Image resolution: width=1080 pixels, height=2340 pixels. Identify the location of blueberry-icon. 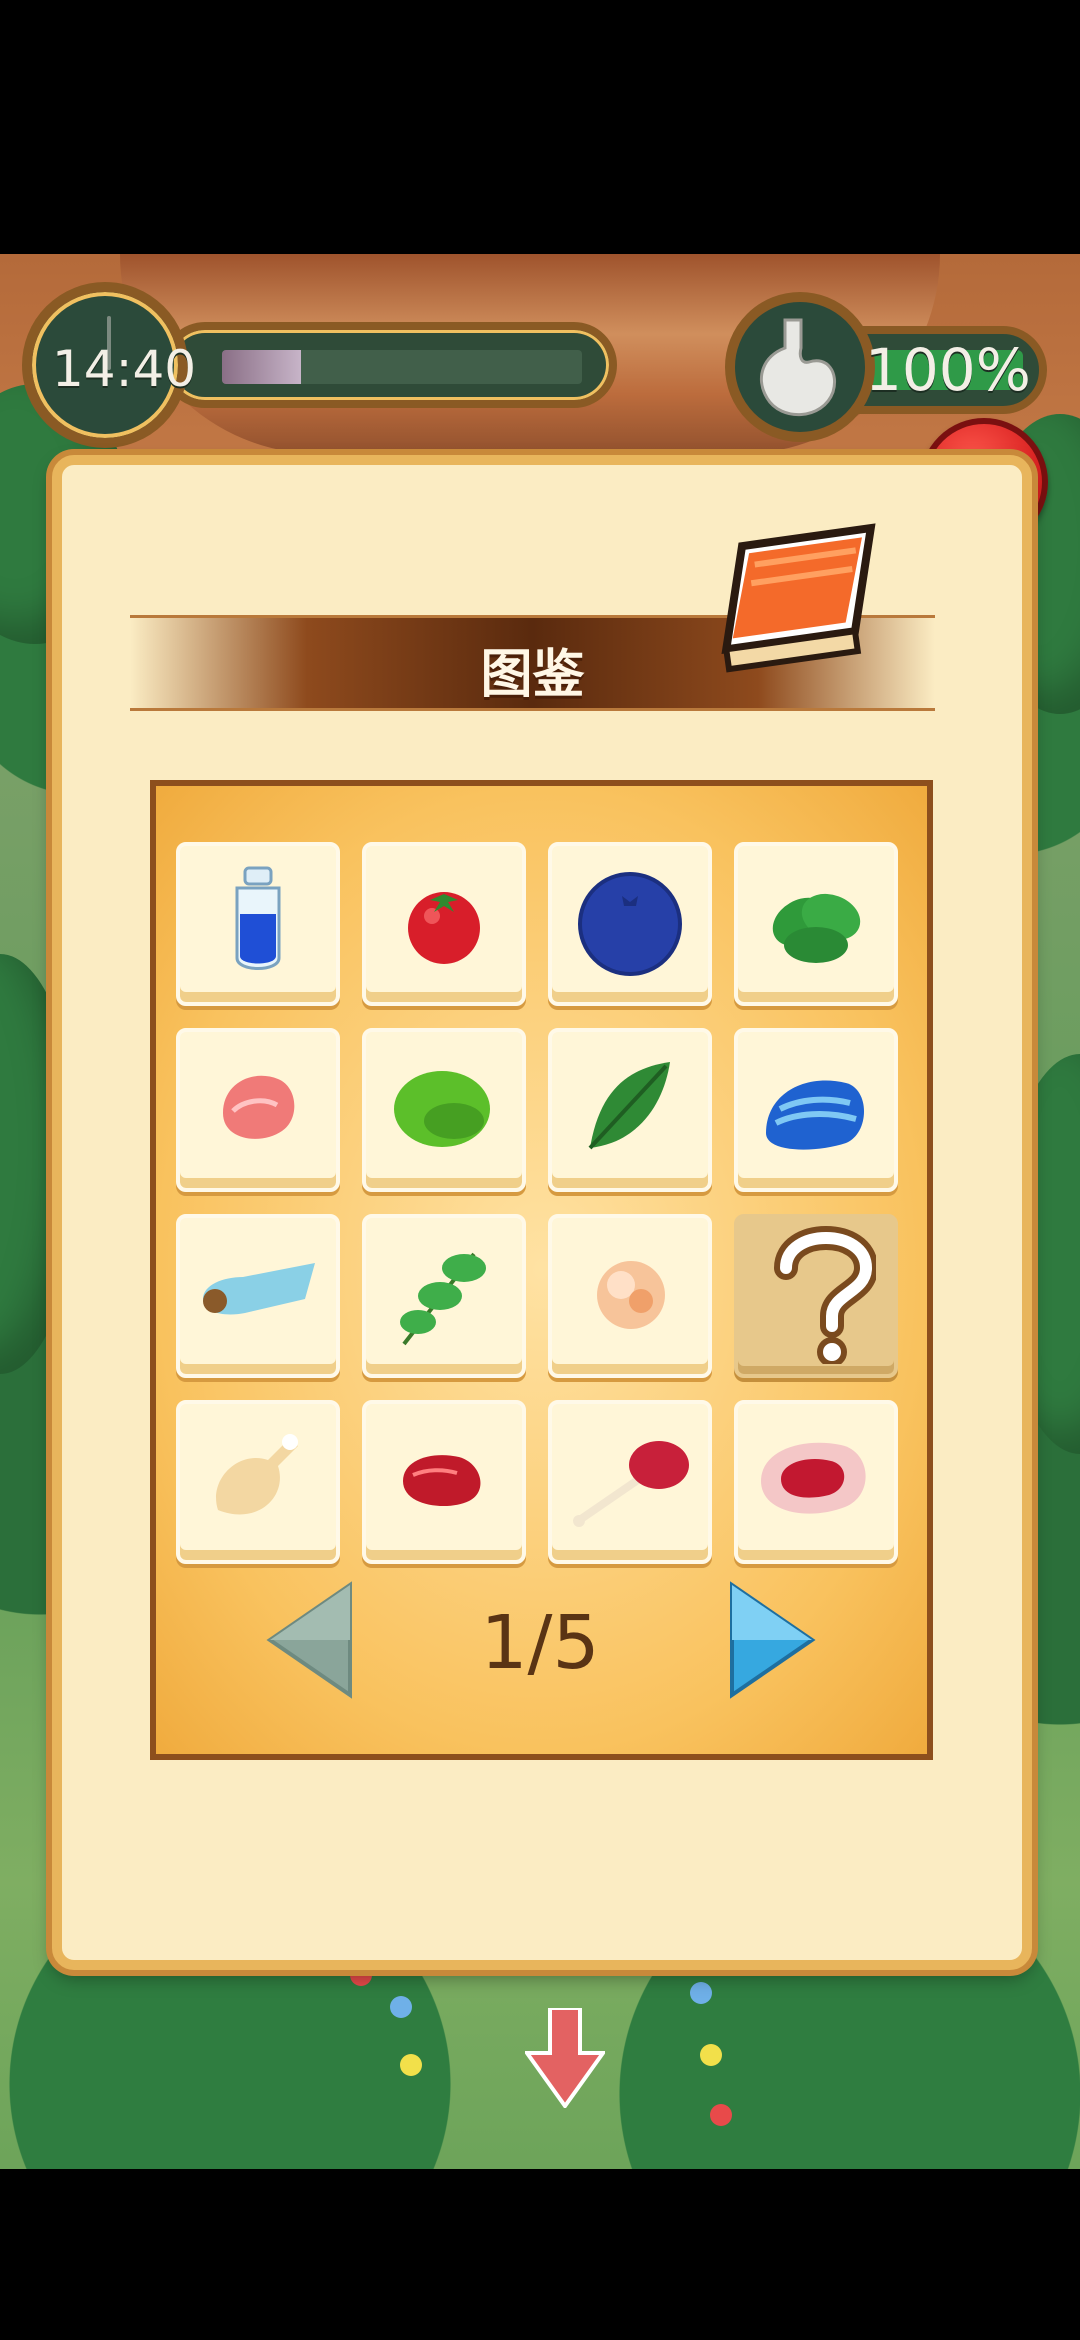
(630, 924).